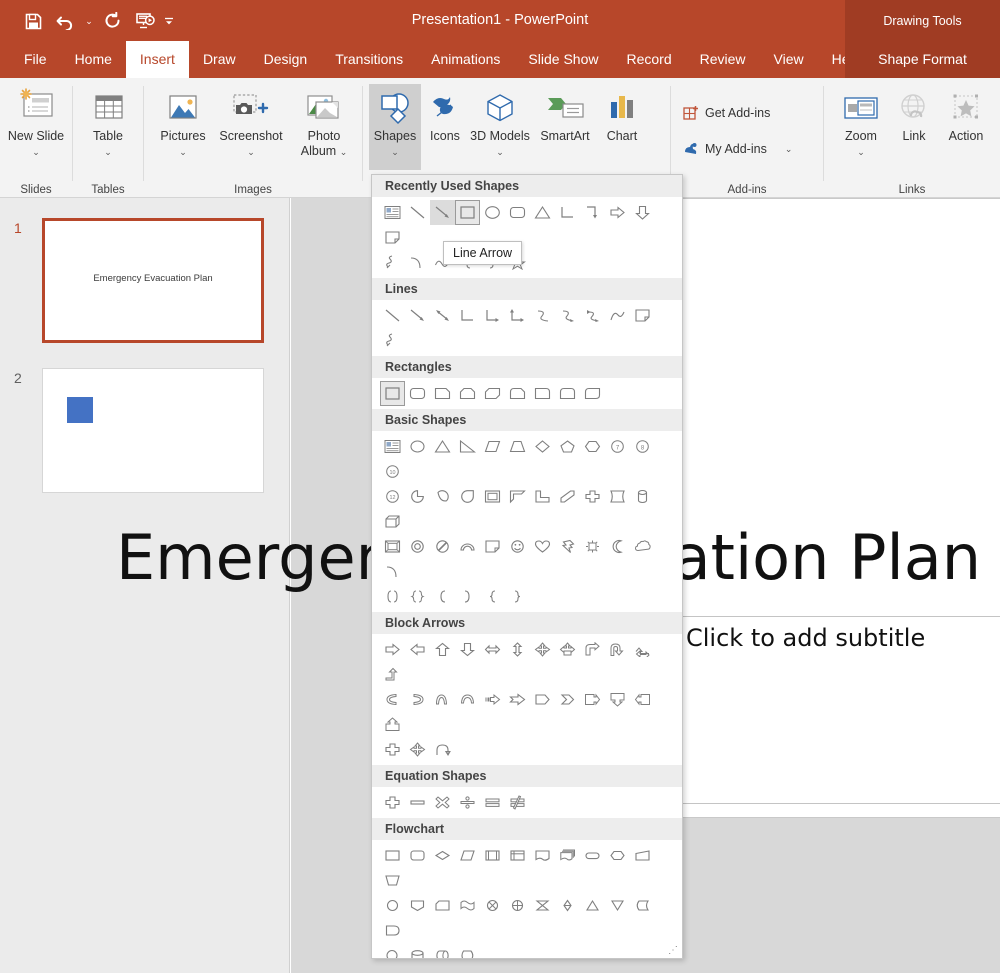  I want to click on shape-heart, so click(542, 546).